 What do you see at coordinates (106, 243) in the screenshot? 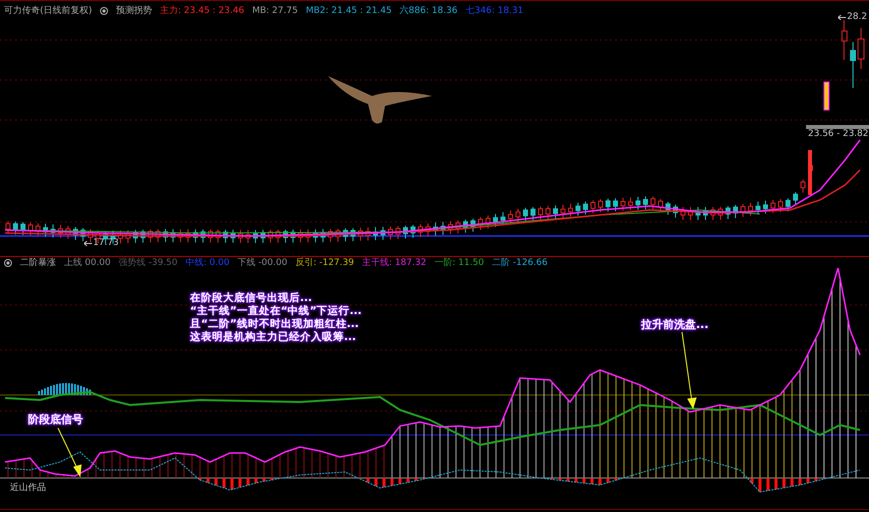
I see `price-label: 17.73` at bounding box center [106, 243].